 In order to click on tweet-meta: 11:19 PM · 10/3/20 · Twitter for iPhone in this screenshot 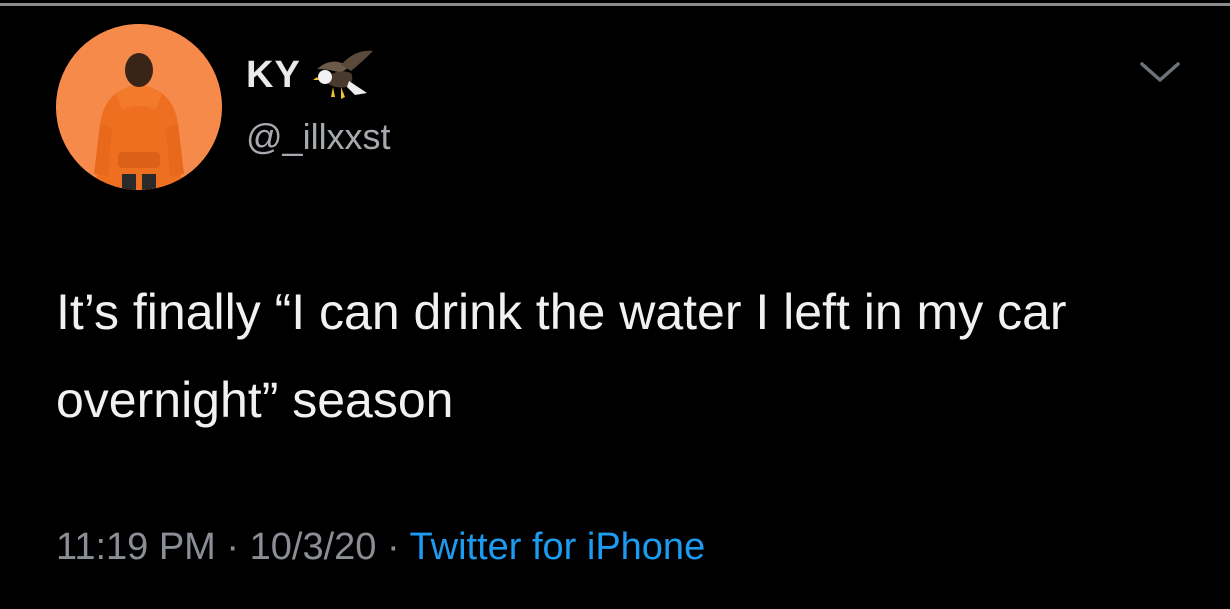, I will do `click(380, 547)`.